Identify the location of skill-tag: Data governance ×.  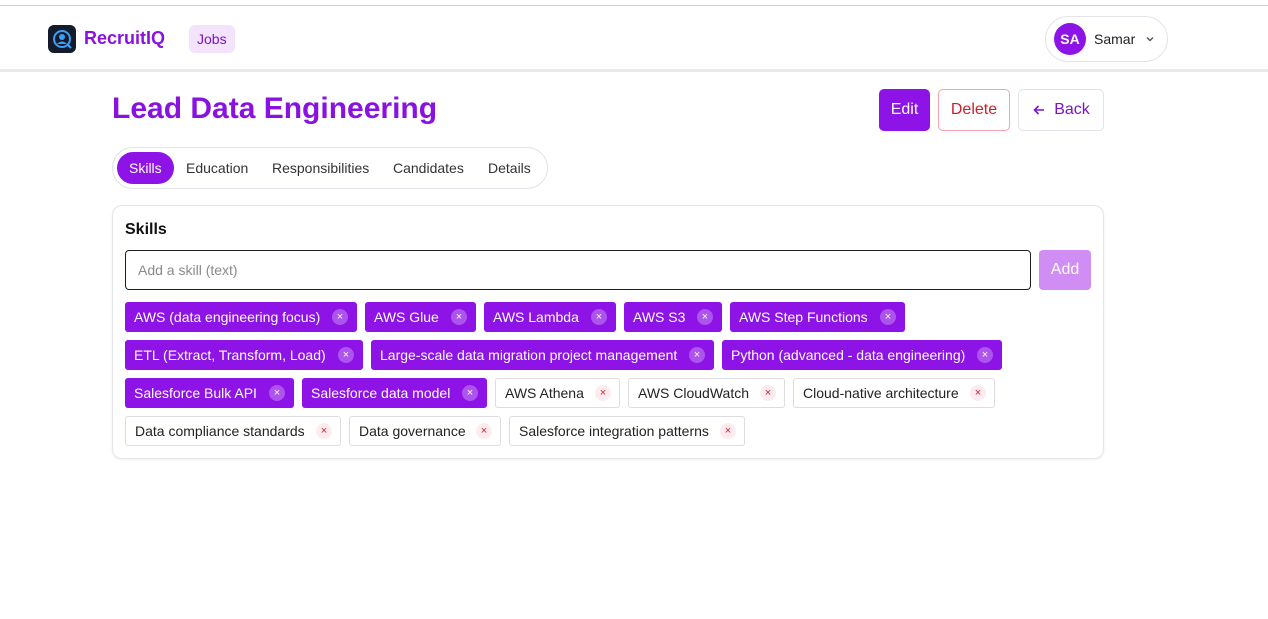
(425, 431).